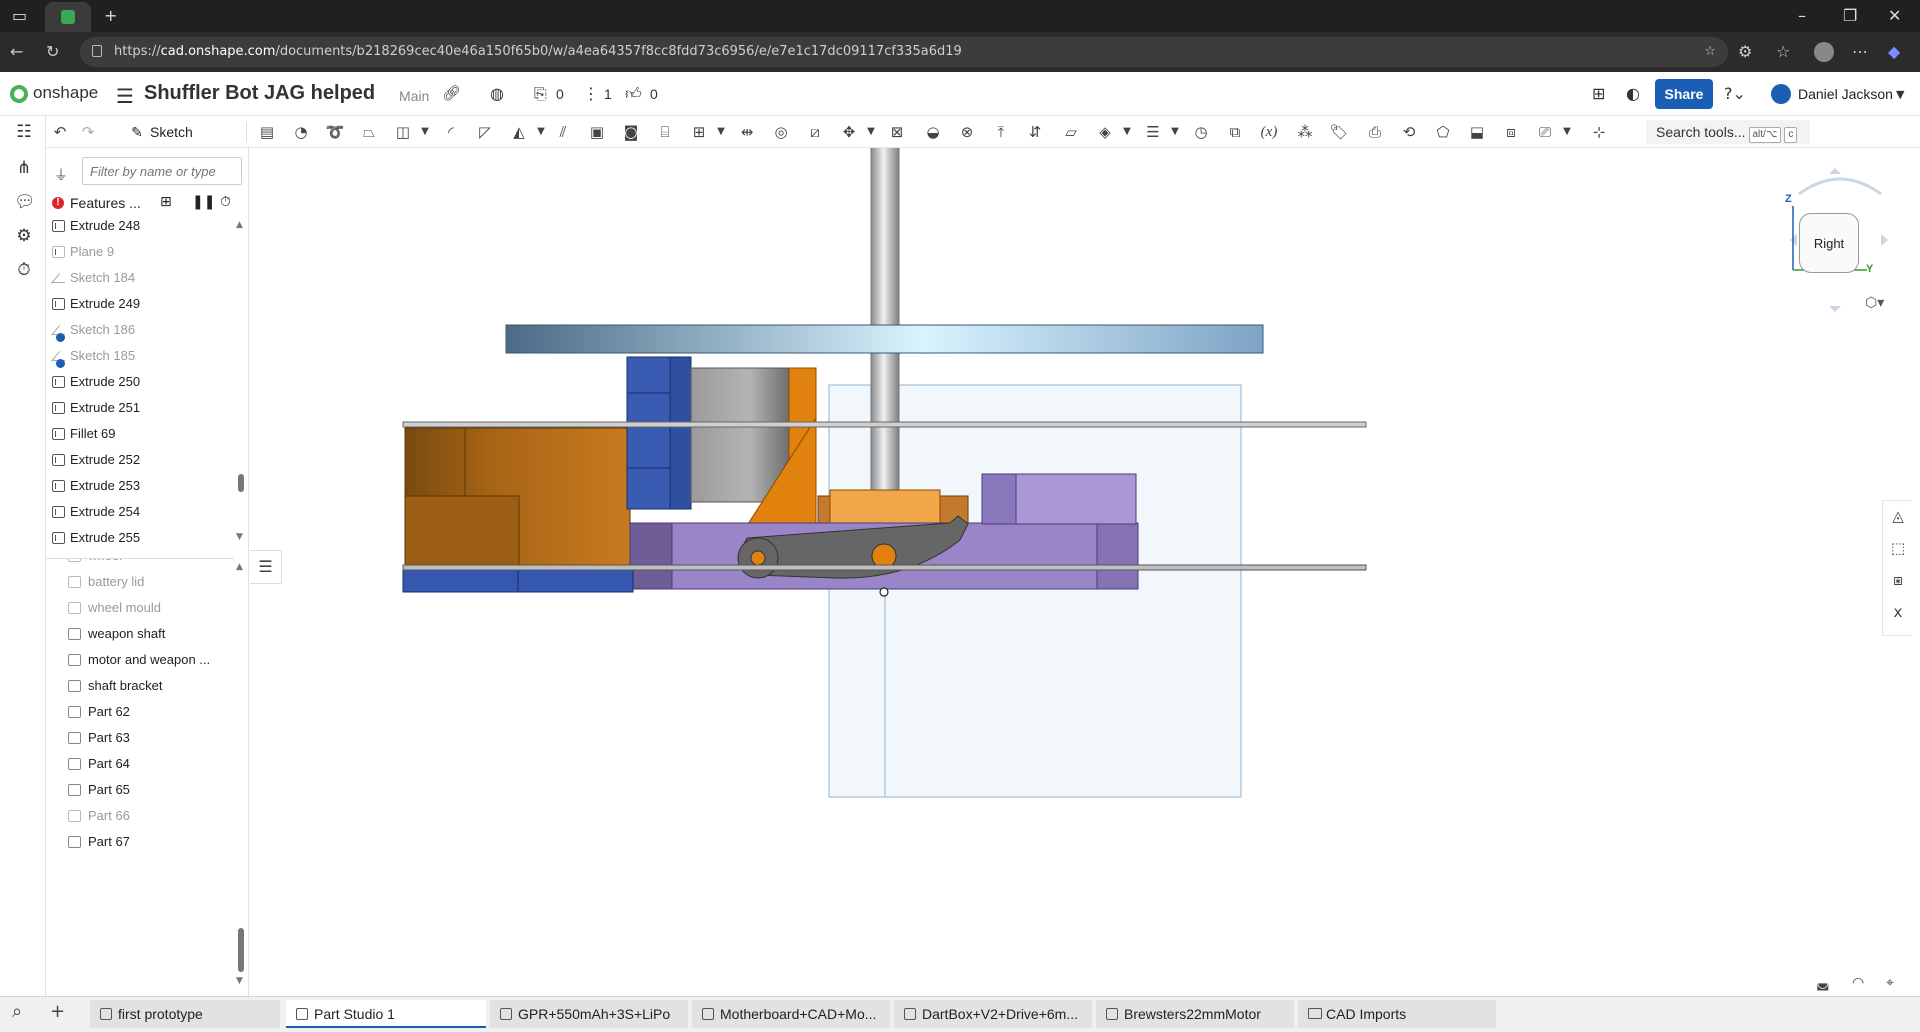 This screenshot has width=1920, height=1032. What do you see at coordinates (1898, 613) in the screenshot?
I see `variables-panel-icon: ⅹ` at bounding box center [1898, 613].